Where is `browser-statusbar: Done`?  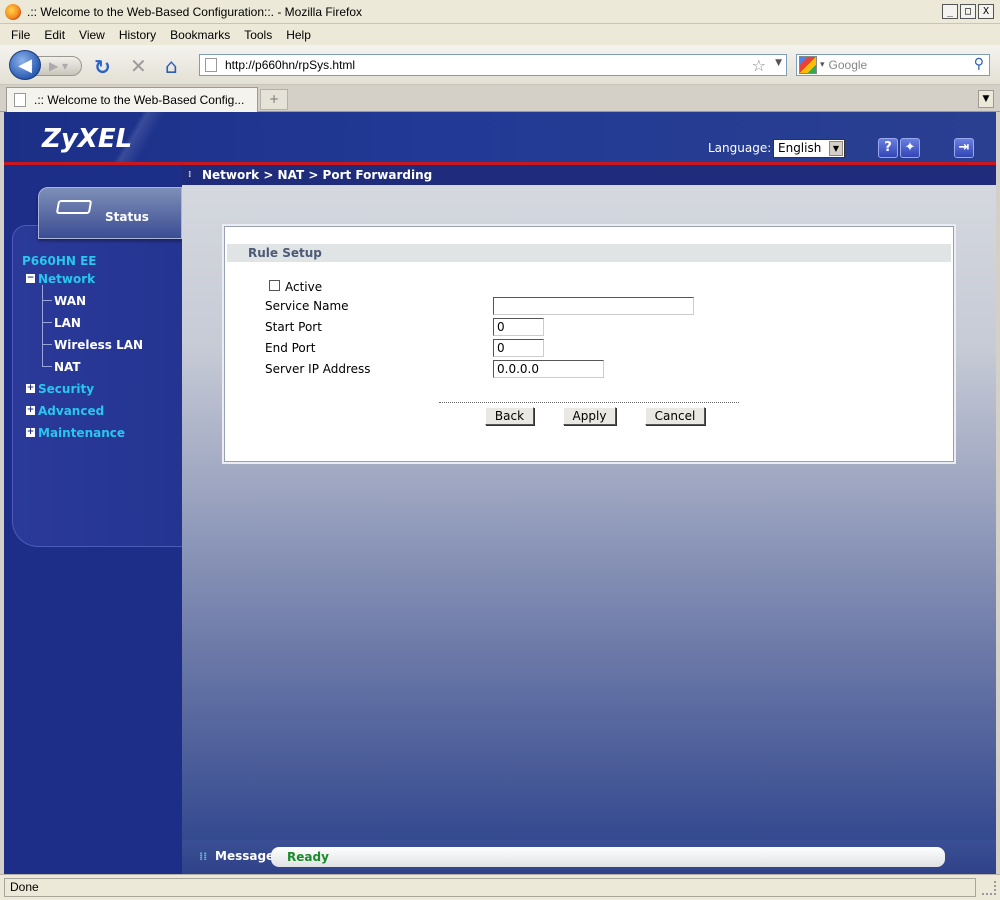
browser-statusbar: Done is located at coordinates (500, 887).